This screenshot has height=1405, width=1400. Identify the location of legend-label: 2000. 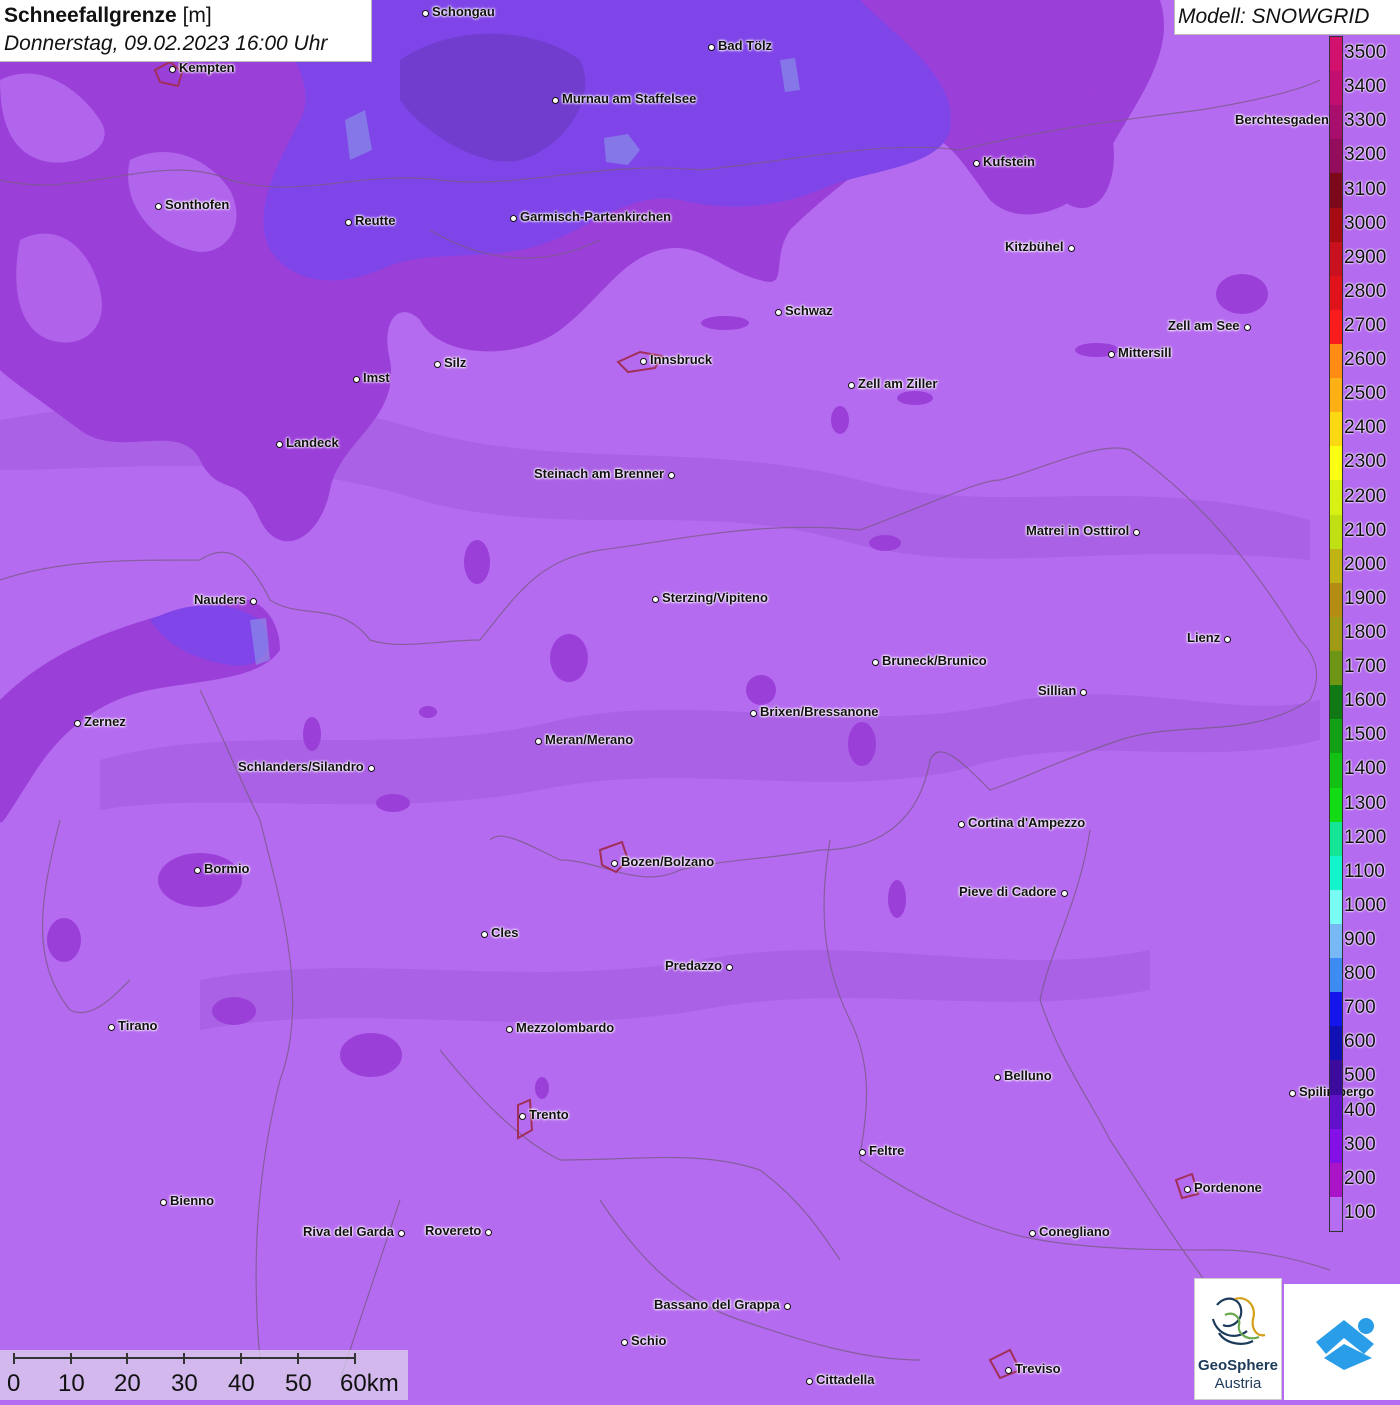
(1365, 564).